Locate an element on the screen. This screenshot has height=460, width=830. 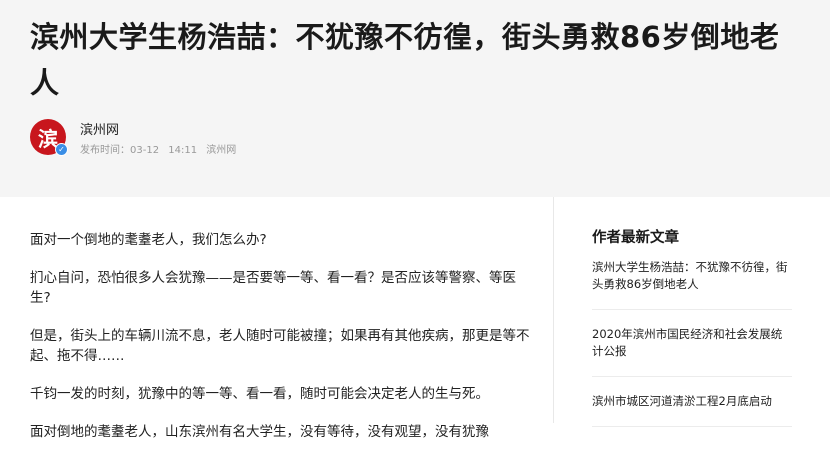
sidebar-article-link: 2020年滨州市国民经济和社会发展统计公报 is located at coordinates (692, 351).